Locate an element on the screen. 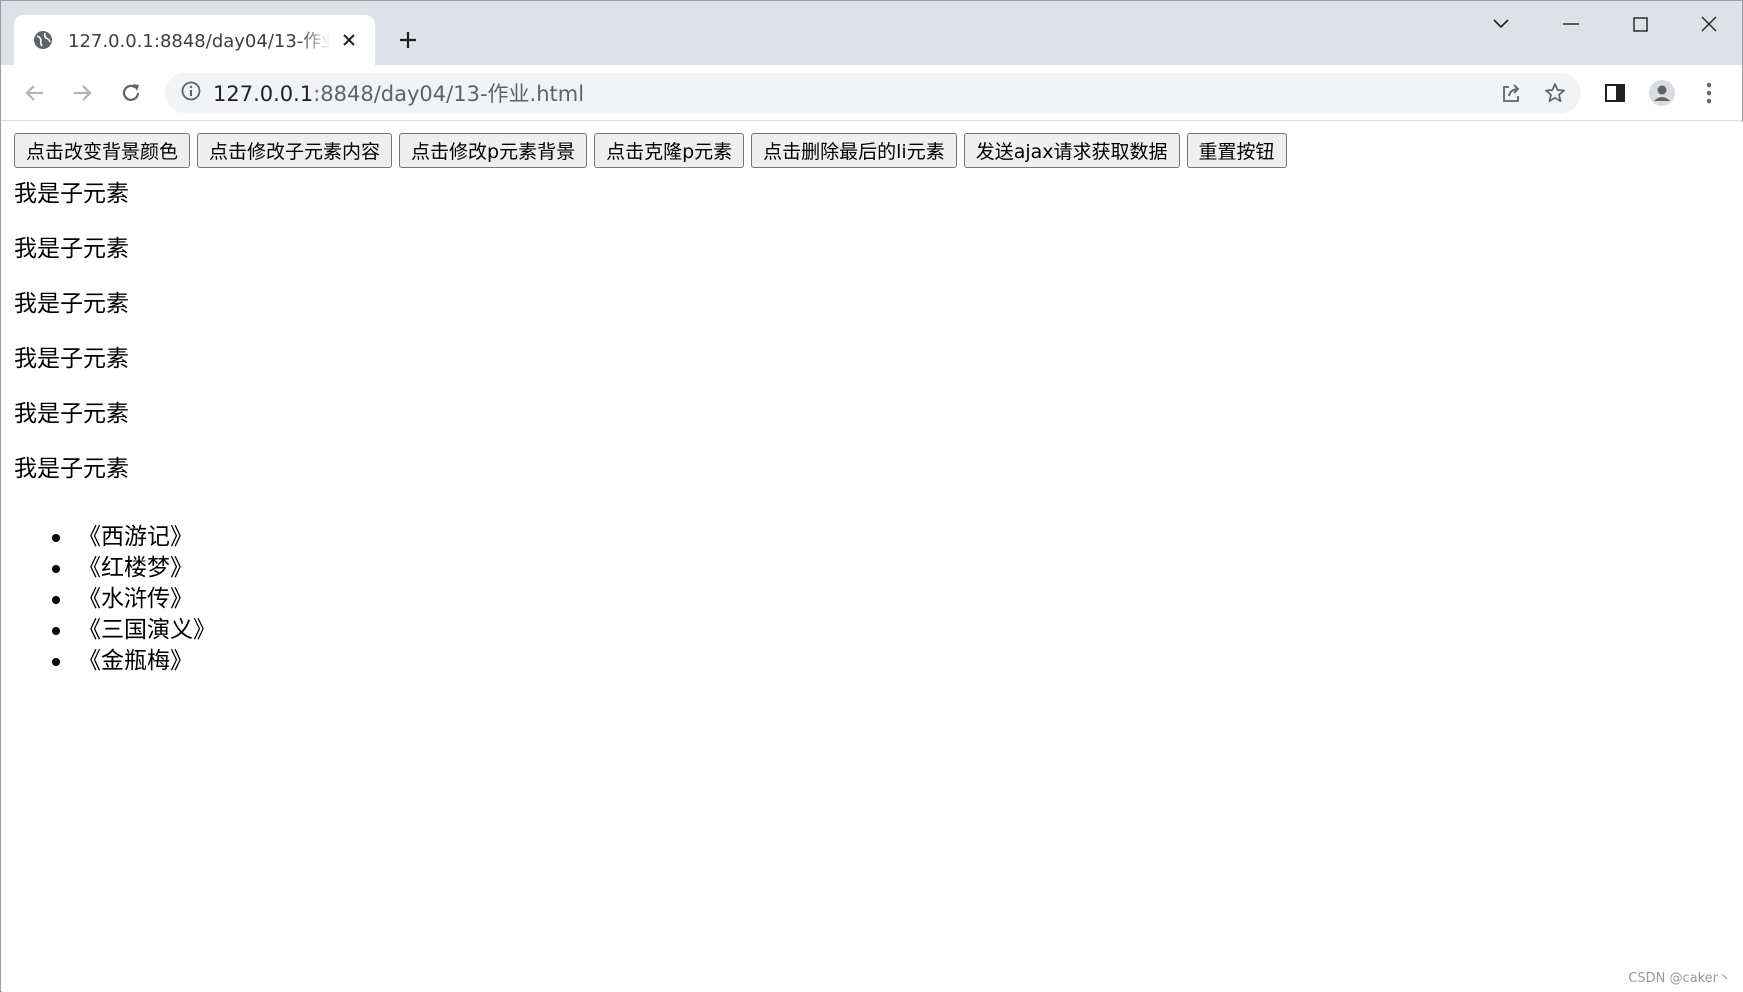  modify-p-bg-button: 点击修改p元素背景 is located at coordinates (493, 150).